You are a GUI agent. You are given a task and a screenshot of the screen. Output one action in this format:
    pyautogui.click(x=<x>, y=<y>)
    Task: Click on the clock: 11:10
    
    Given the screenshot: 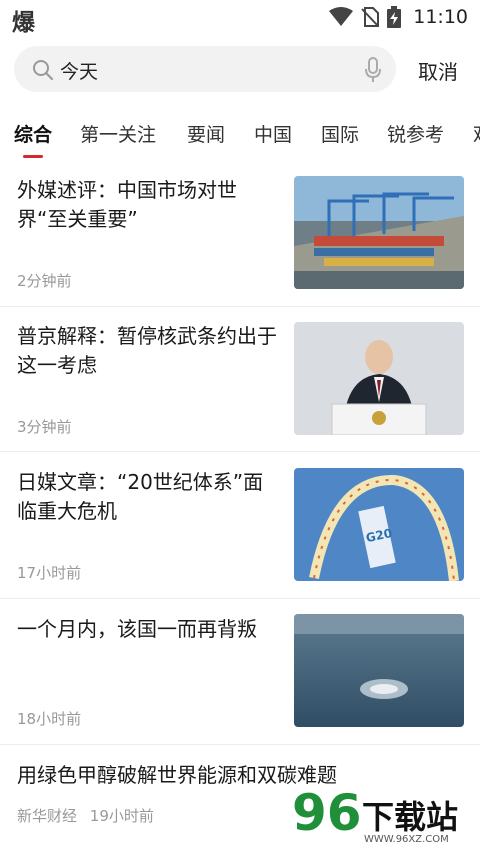 What is the action you would take?
    pyautogui.click(x=440, y=17)
    